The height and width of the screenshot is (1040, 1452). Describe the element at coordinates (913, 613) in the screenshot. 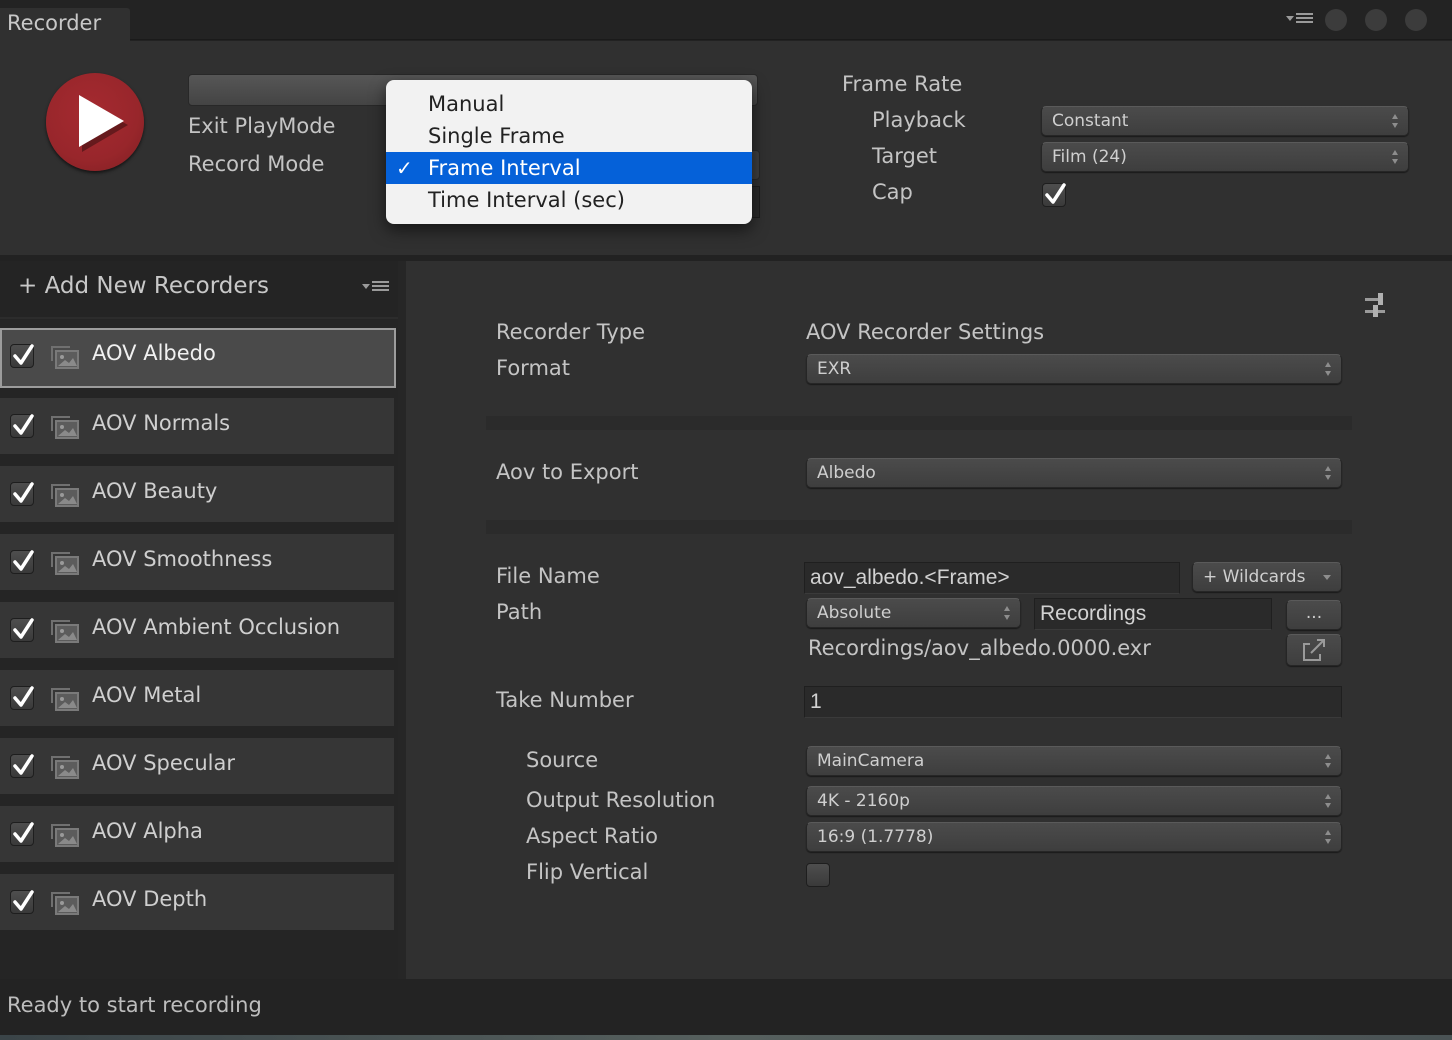

I see `path-mode-select: Absolute` at that location.